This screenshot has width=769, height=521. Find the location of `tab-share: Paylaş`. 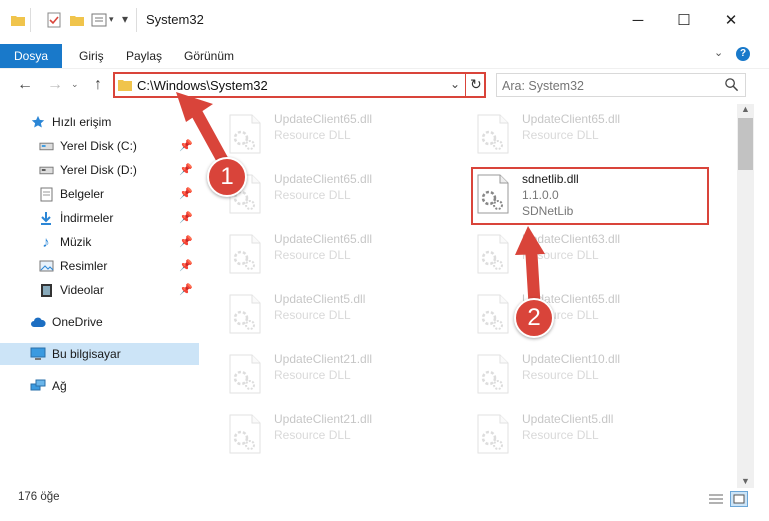

tab-share: Paylaş is located at coordinates (144, 56).